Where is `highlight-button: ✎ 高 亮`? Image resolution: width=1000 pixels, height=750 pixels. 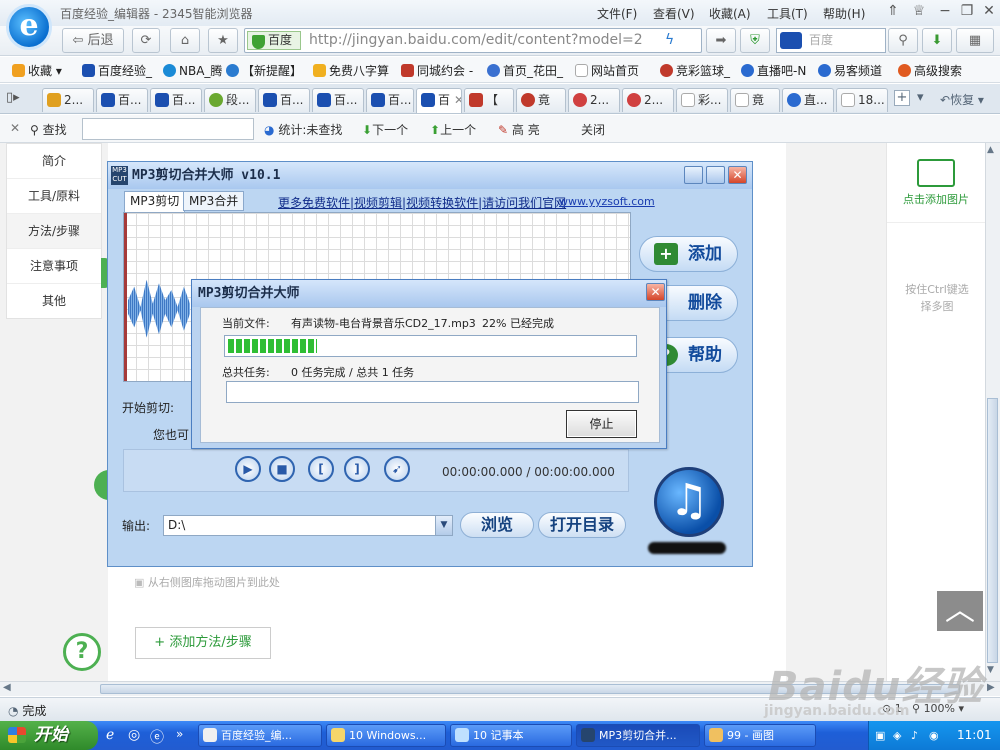 highlight-button: ✎ 高 亮 is located at coordinates (519, 129).